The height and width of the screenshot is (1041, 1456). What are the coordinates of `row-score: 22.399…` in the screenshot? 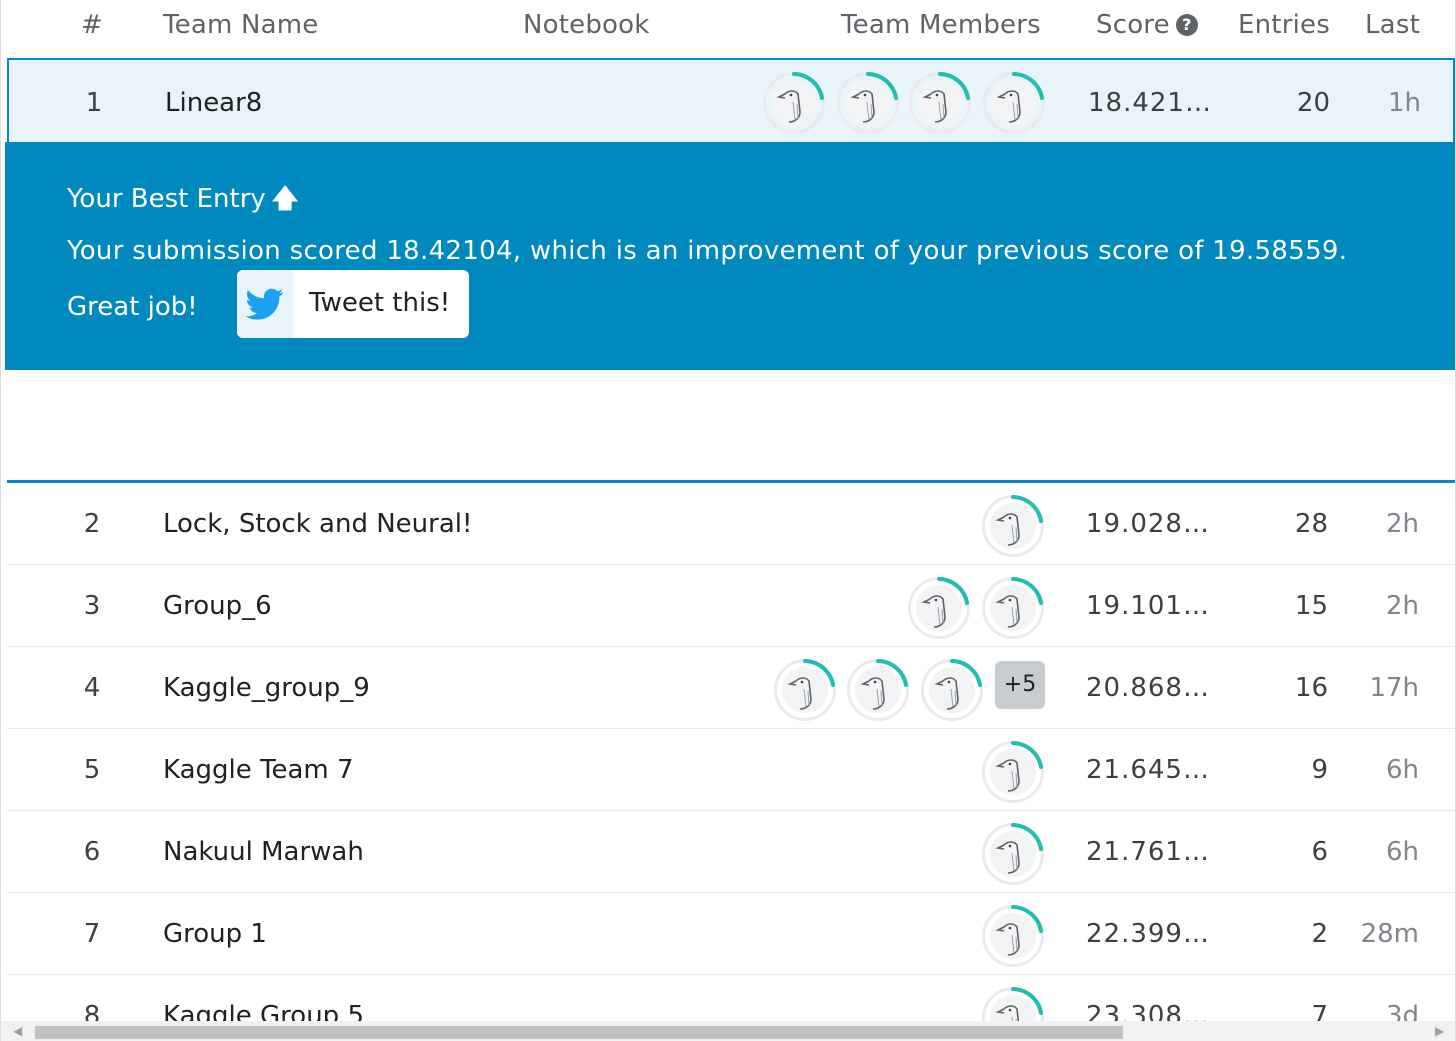 It's located at (1148, 934).